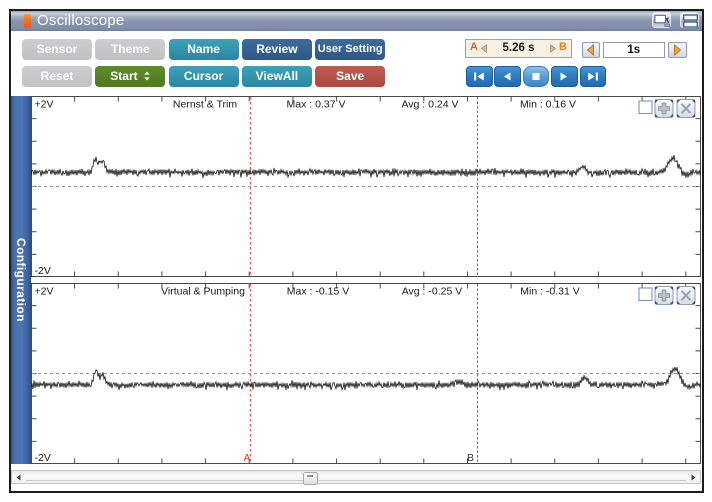  What do you see at coordinates (203, 292) in the screenshot?
I see `svg-text: Virtual & Pumping` at bounding box center [203, 292].